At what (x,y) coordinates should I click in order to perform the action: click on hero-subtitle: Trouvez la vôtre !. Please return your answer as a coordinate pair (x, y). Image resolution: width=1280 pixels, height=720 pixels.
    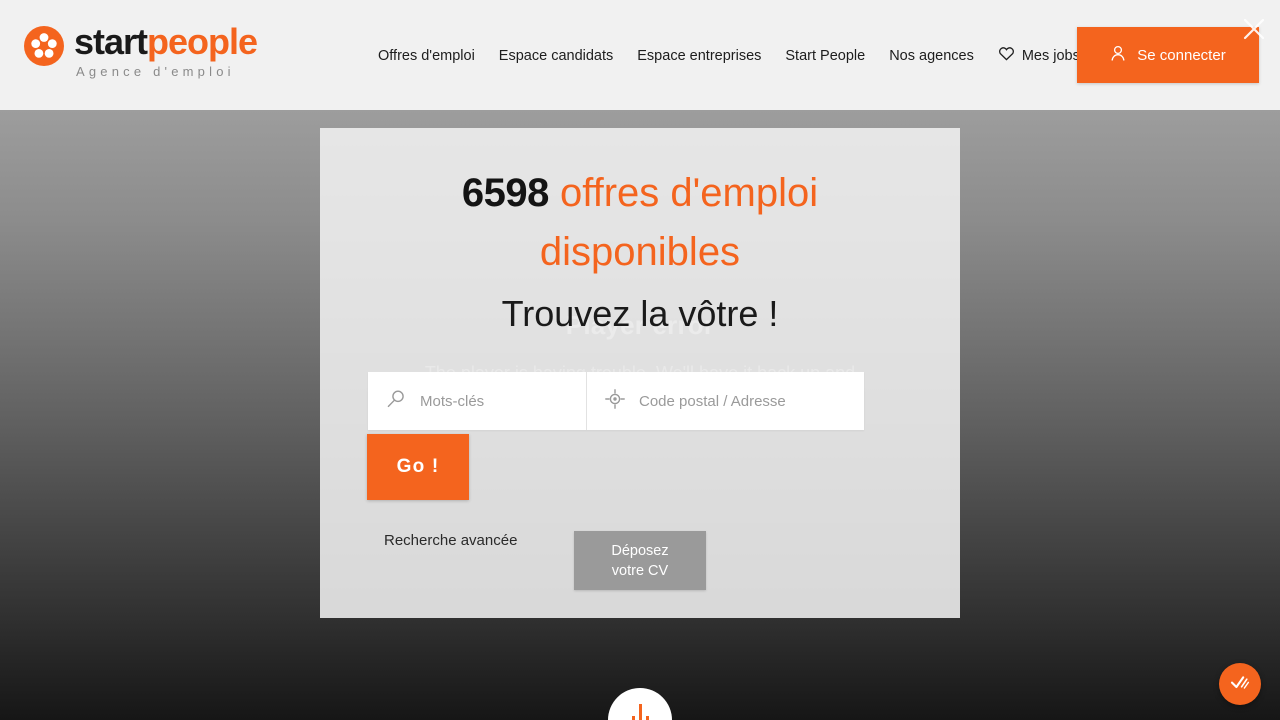
    Looking at the image, I should click on (640, 313).